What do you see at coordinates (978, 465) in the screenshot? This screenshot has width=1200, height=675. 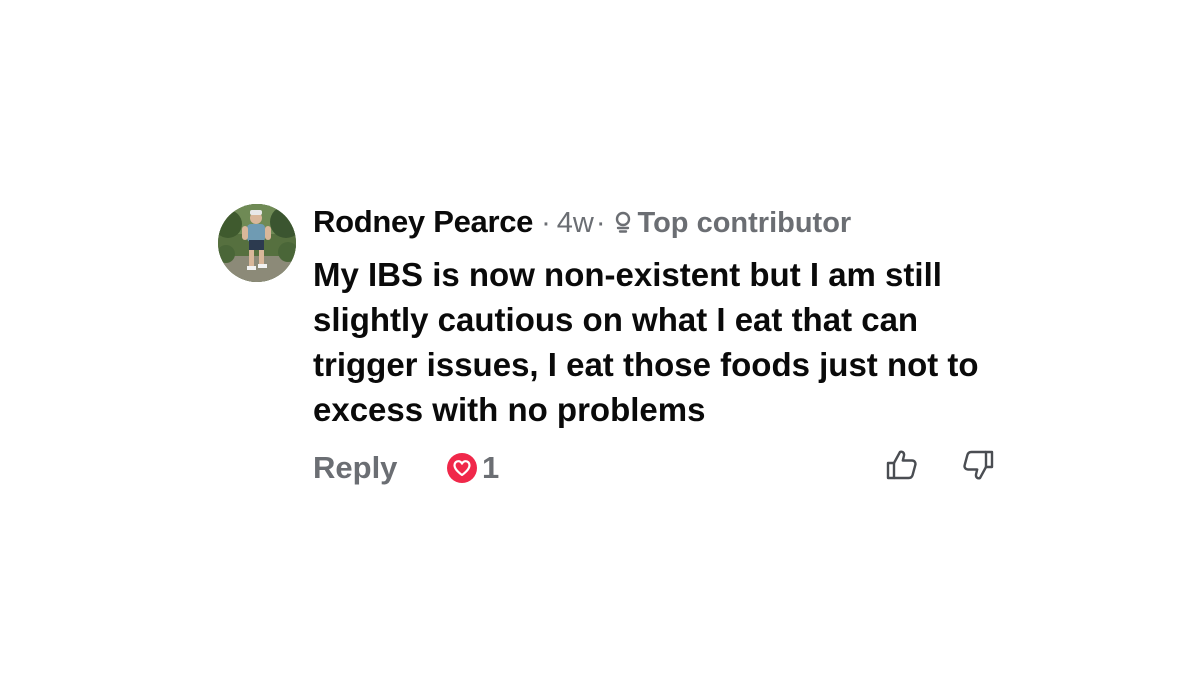 I see `thumbs-down-icon` at bounding box center [978, 465].